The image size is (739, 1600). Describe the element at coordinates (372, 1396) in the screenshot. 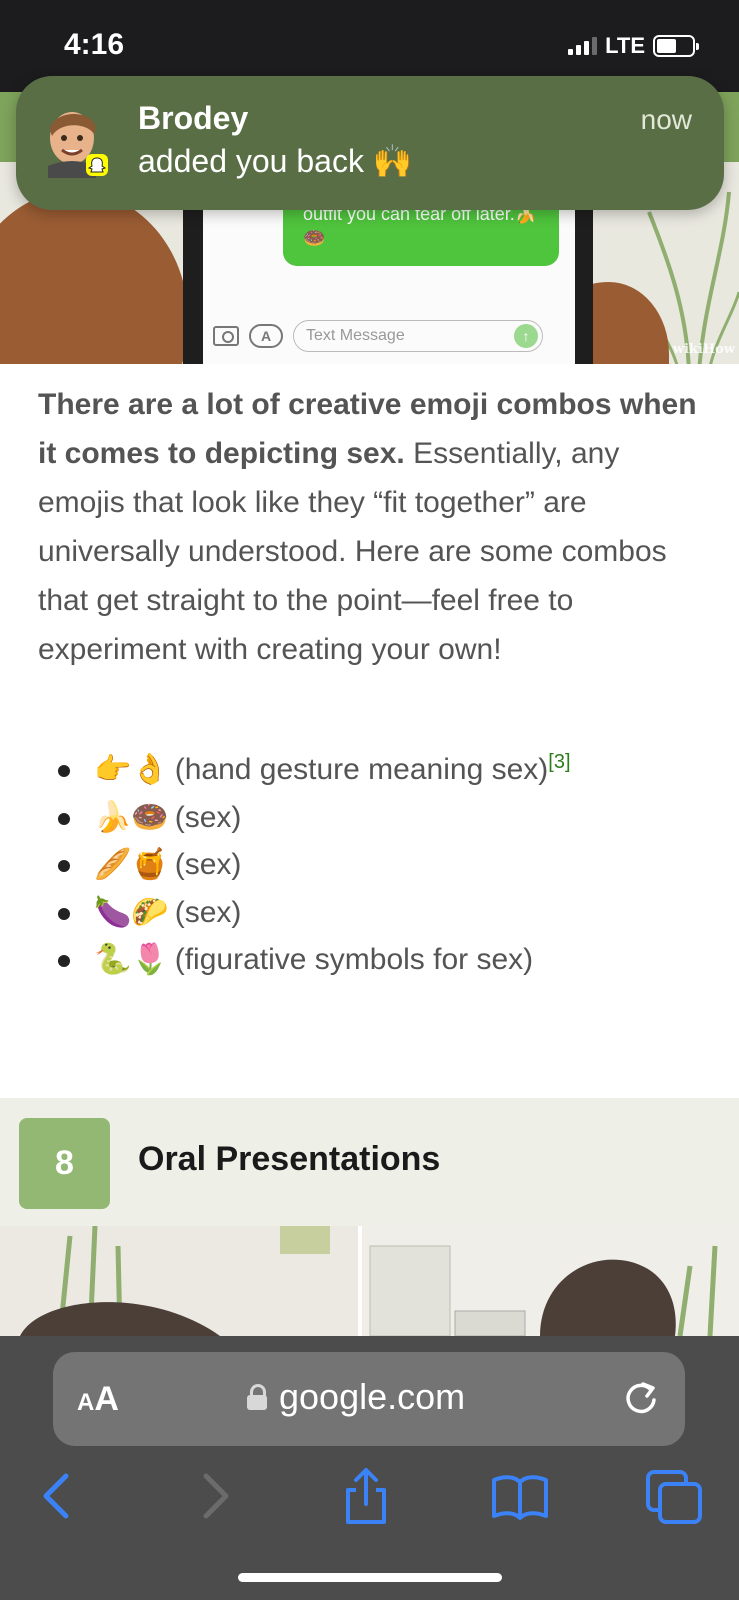

I see `url-text: google.com` at that location.